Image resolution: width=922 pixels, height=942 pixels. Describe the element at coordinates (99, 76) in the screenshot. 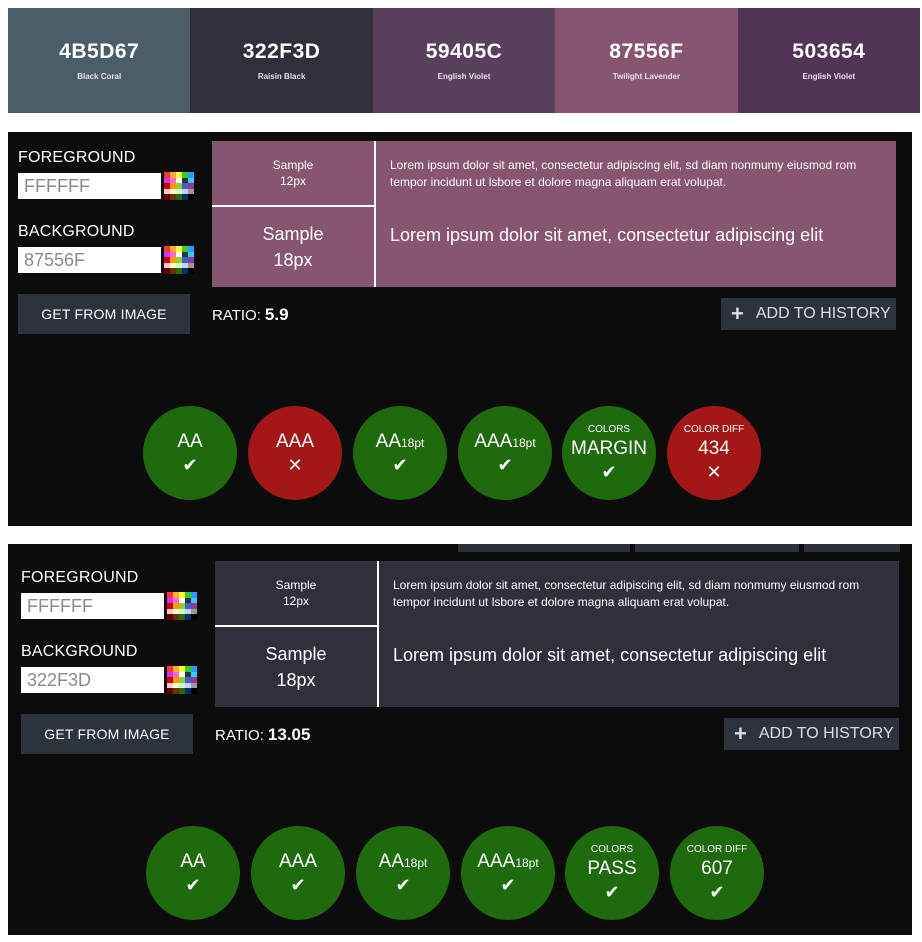

I see `swatch-name: Black Coral` at that location.